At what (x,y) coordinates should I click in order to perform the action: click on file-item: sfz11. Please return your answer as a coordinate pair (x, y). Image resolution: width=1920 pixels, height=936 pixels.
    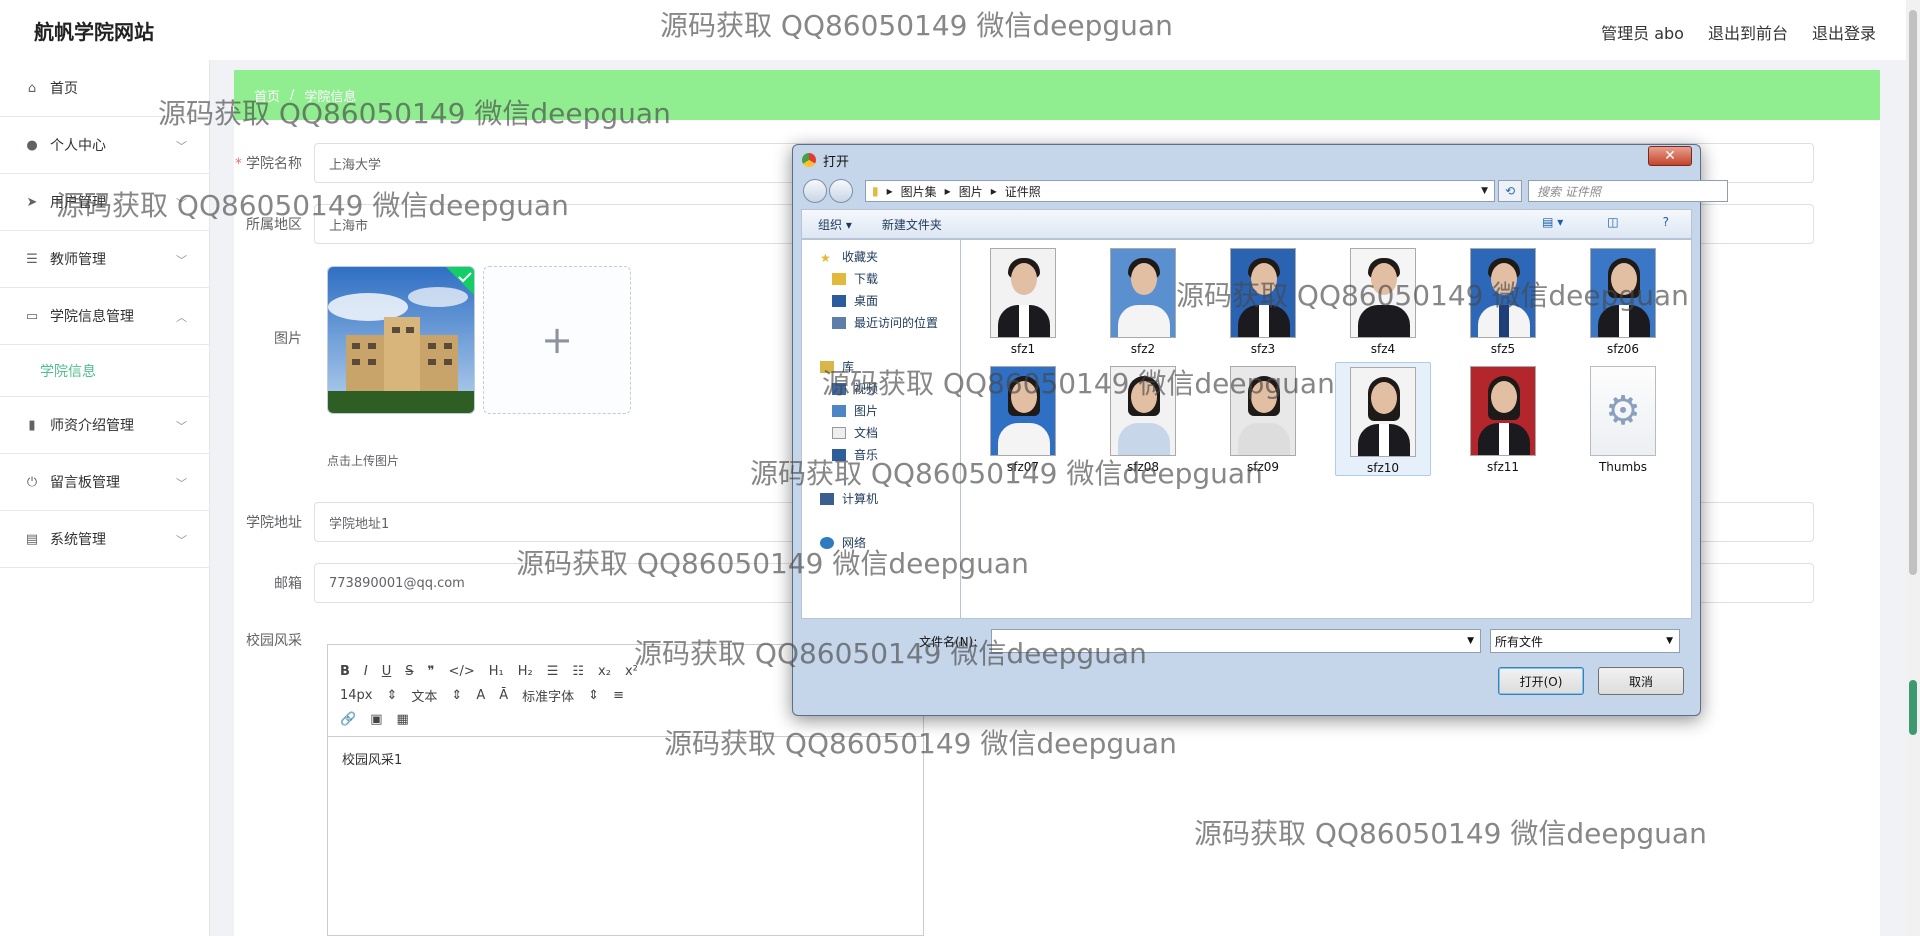
    Looking at the image, I should click on (1503, 420).